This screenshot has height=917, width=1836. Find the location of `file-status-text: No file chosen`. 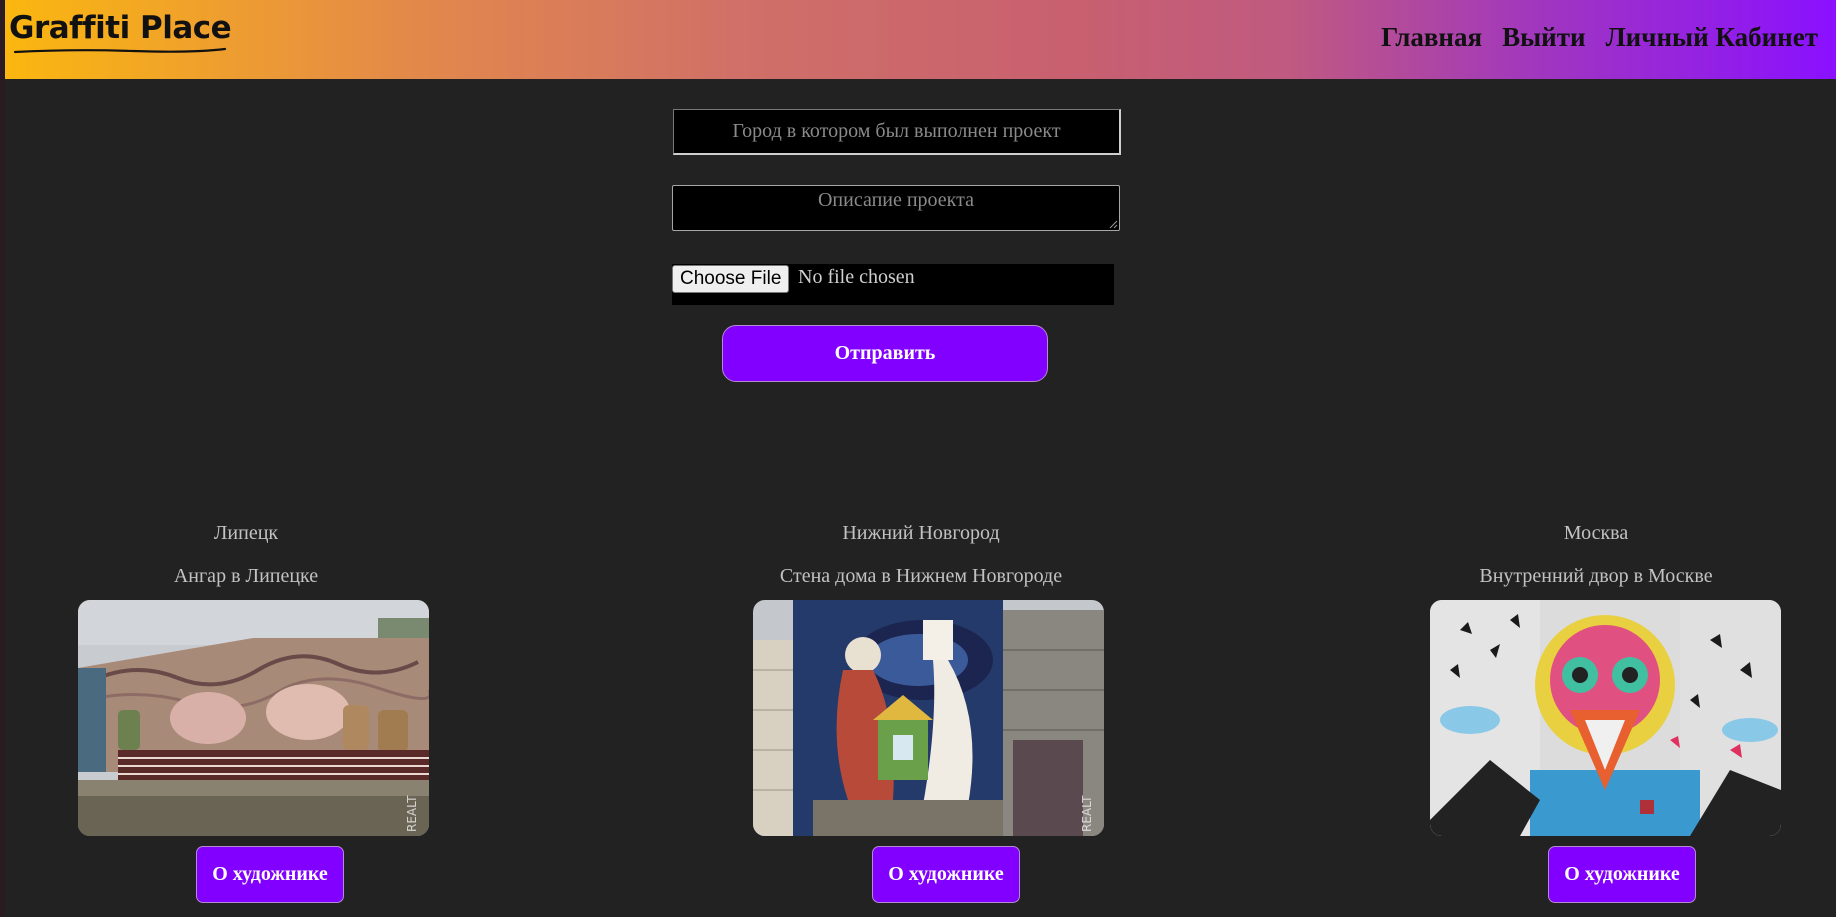

file-status-text: No file chosen is located at coordinates (856, 277).